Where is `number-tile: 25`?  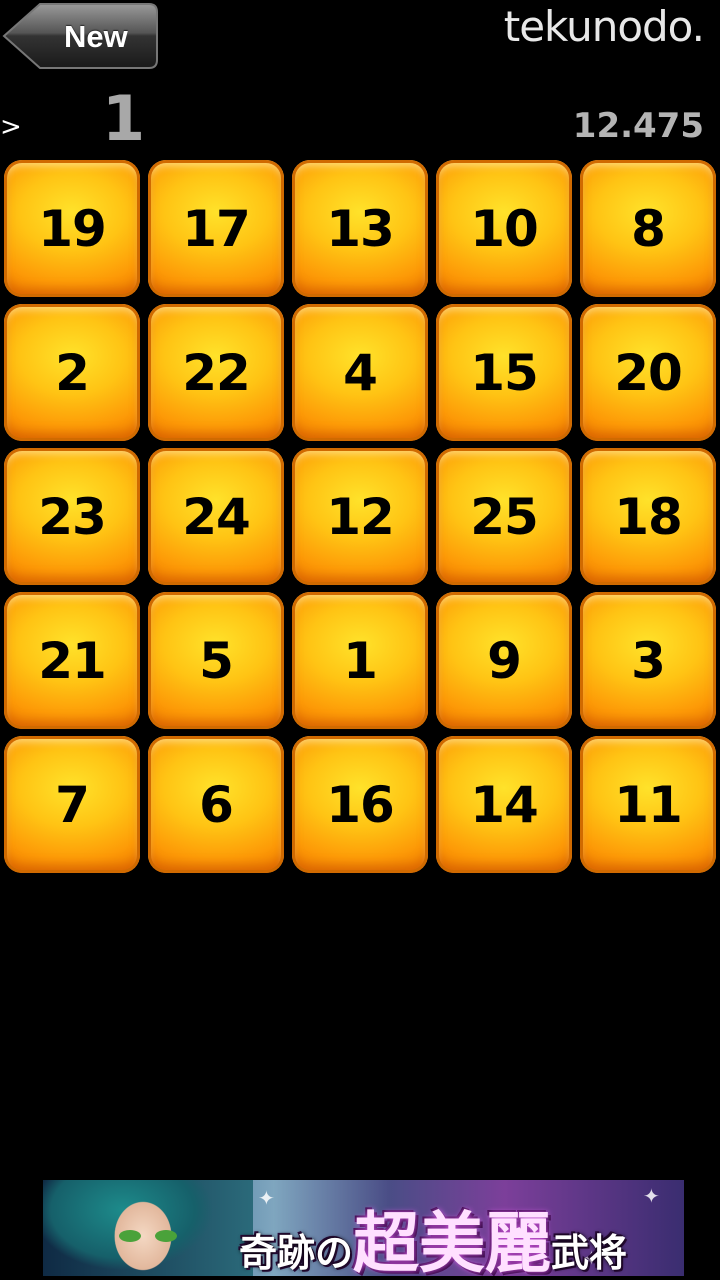
number-tile: 25 is located at coordinates (504, 516).